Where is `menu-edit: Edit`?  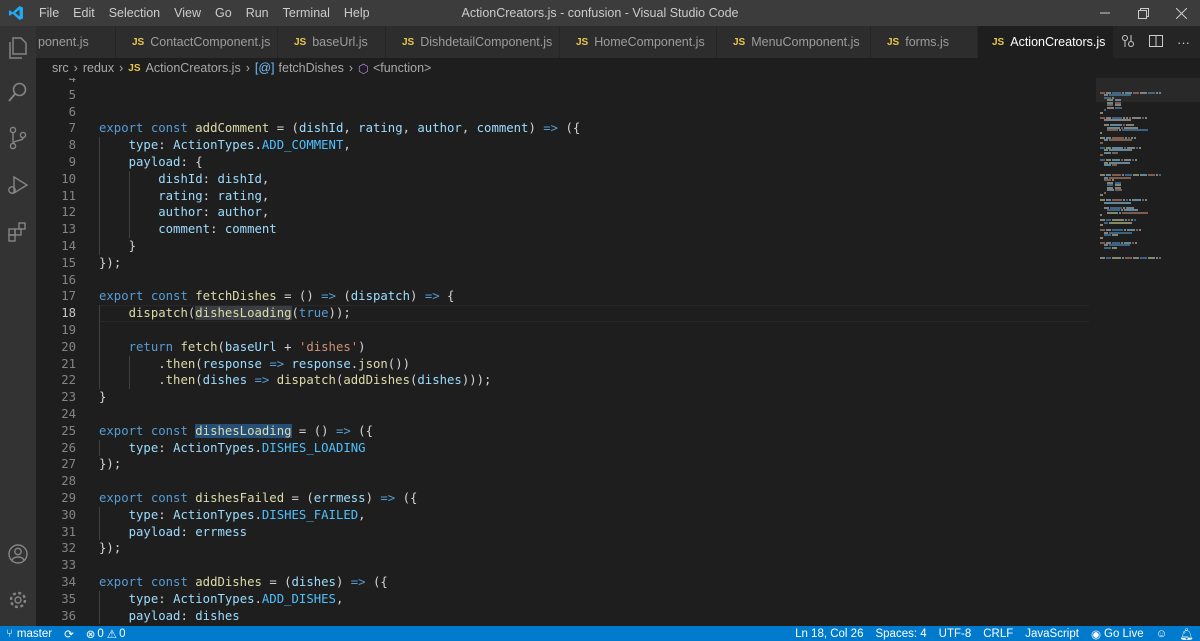 menu-edit: Edit is located at coordinates (84, 13).